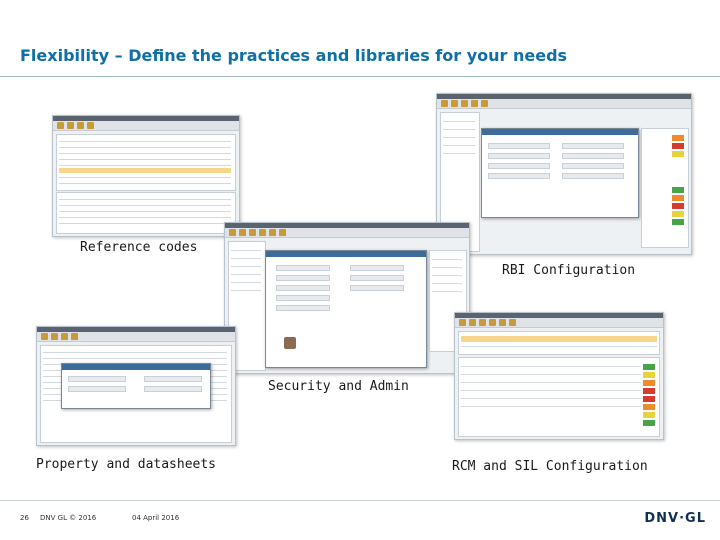 The height and width of the screenshot is (540, 720). Describe the element at coordinates (338, 386) in the screenshot. I see `caption-security-admin: Security and Admin` at that location.